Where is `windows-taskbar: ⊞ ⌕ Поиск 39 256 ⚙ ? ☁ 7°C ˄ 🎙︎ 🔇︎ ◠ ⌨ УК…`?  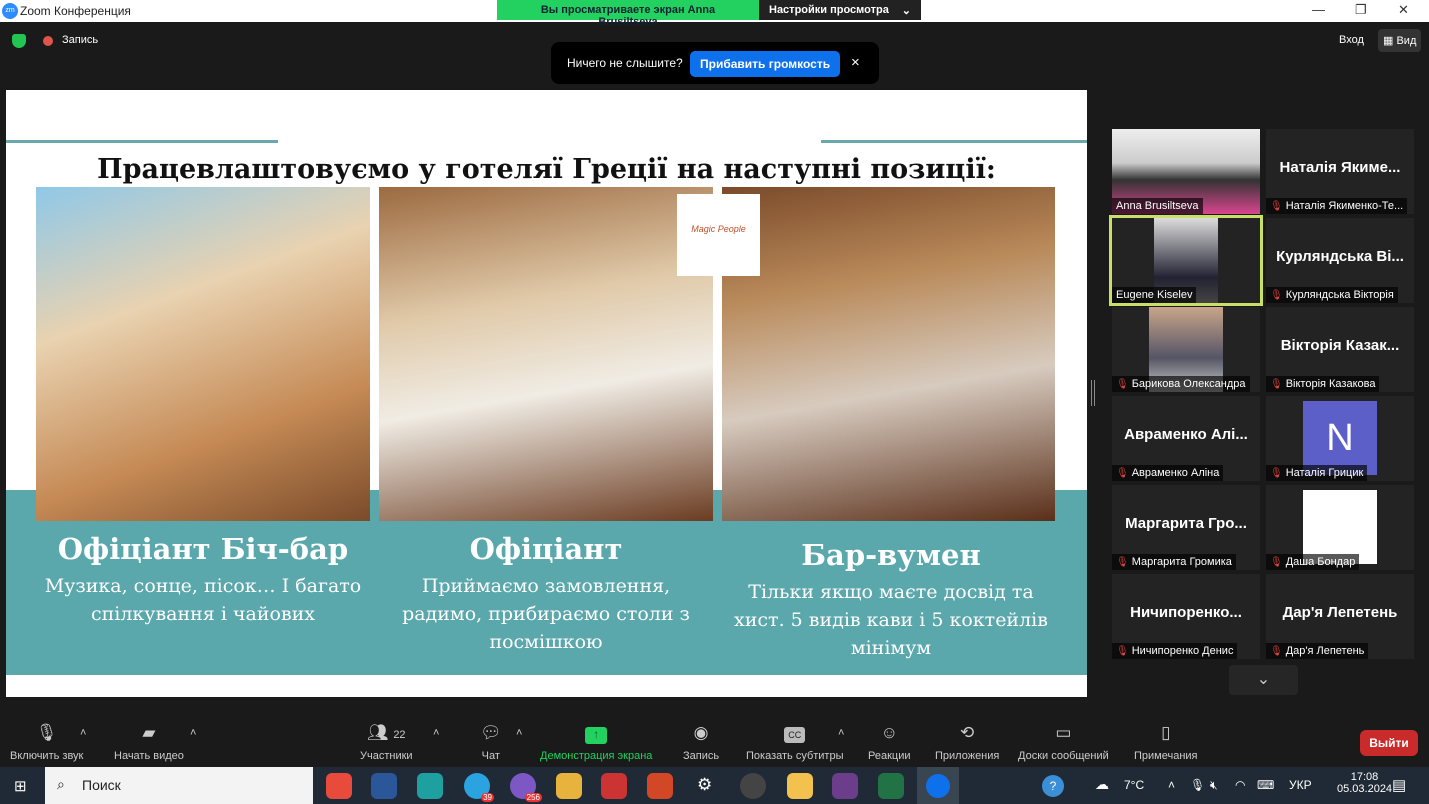
windows-taskbar: ⊞ ⌕ Поиск 39 256 ⚙ ? ☁ 7°C ˄ 🎙︎ 🔇︎ ◠ ⌨ УК… is located at coordinates (714, 785).